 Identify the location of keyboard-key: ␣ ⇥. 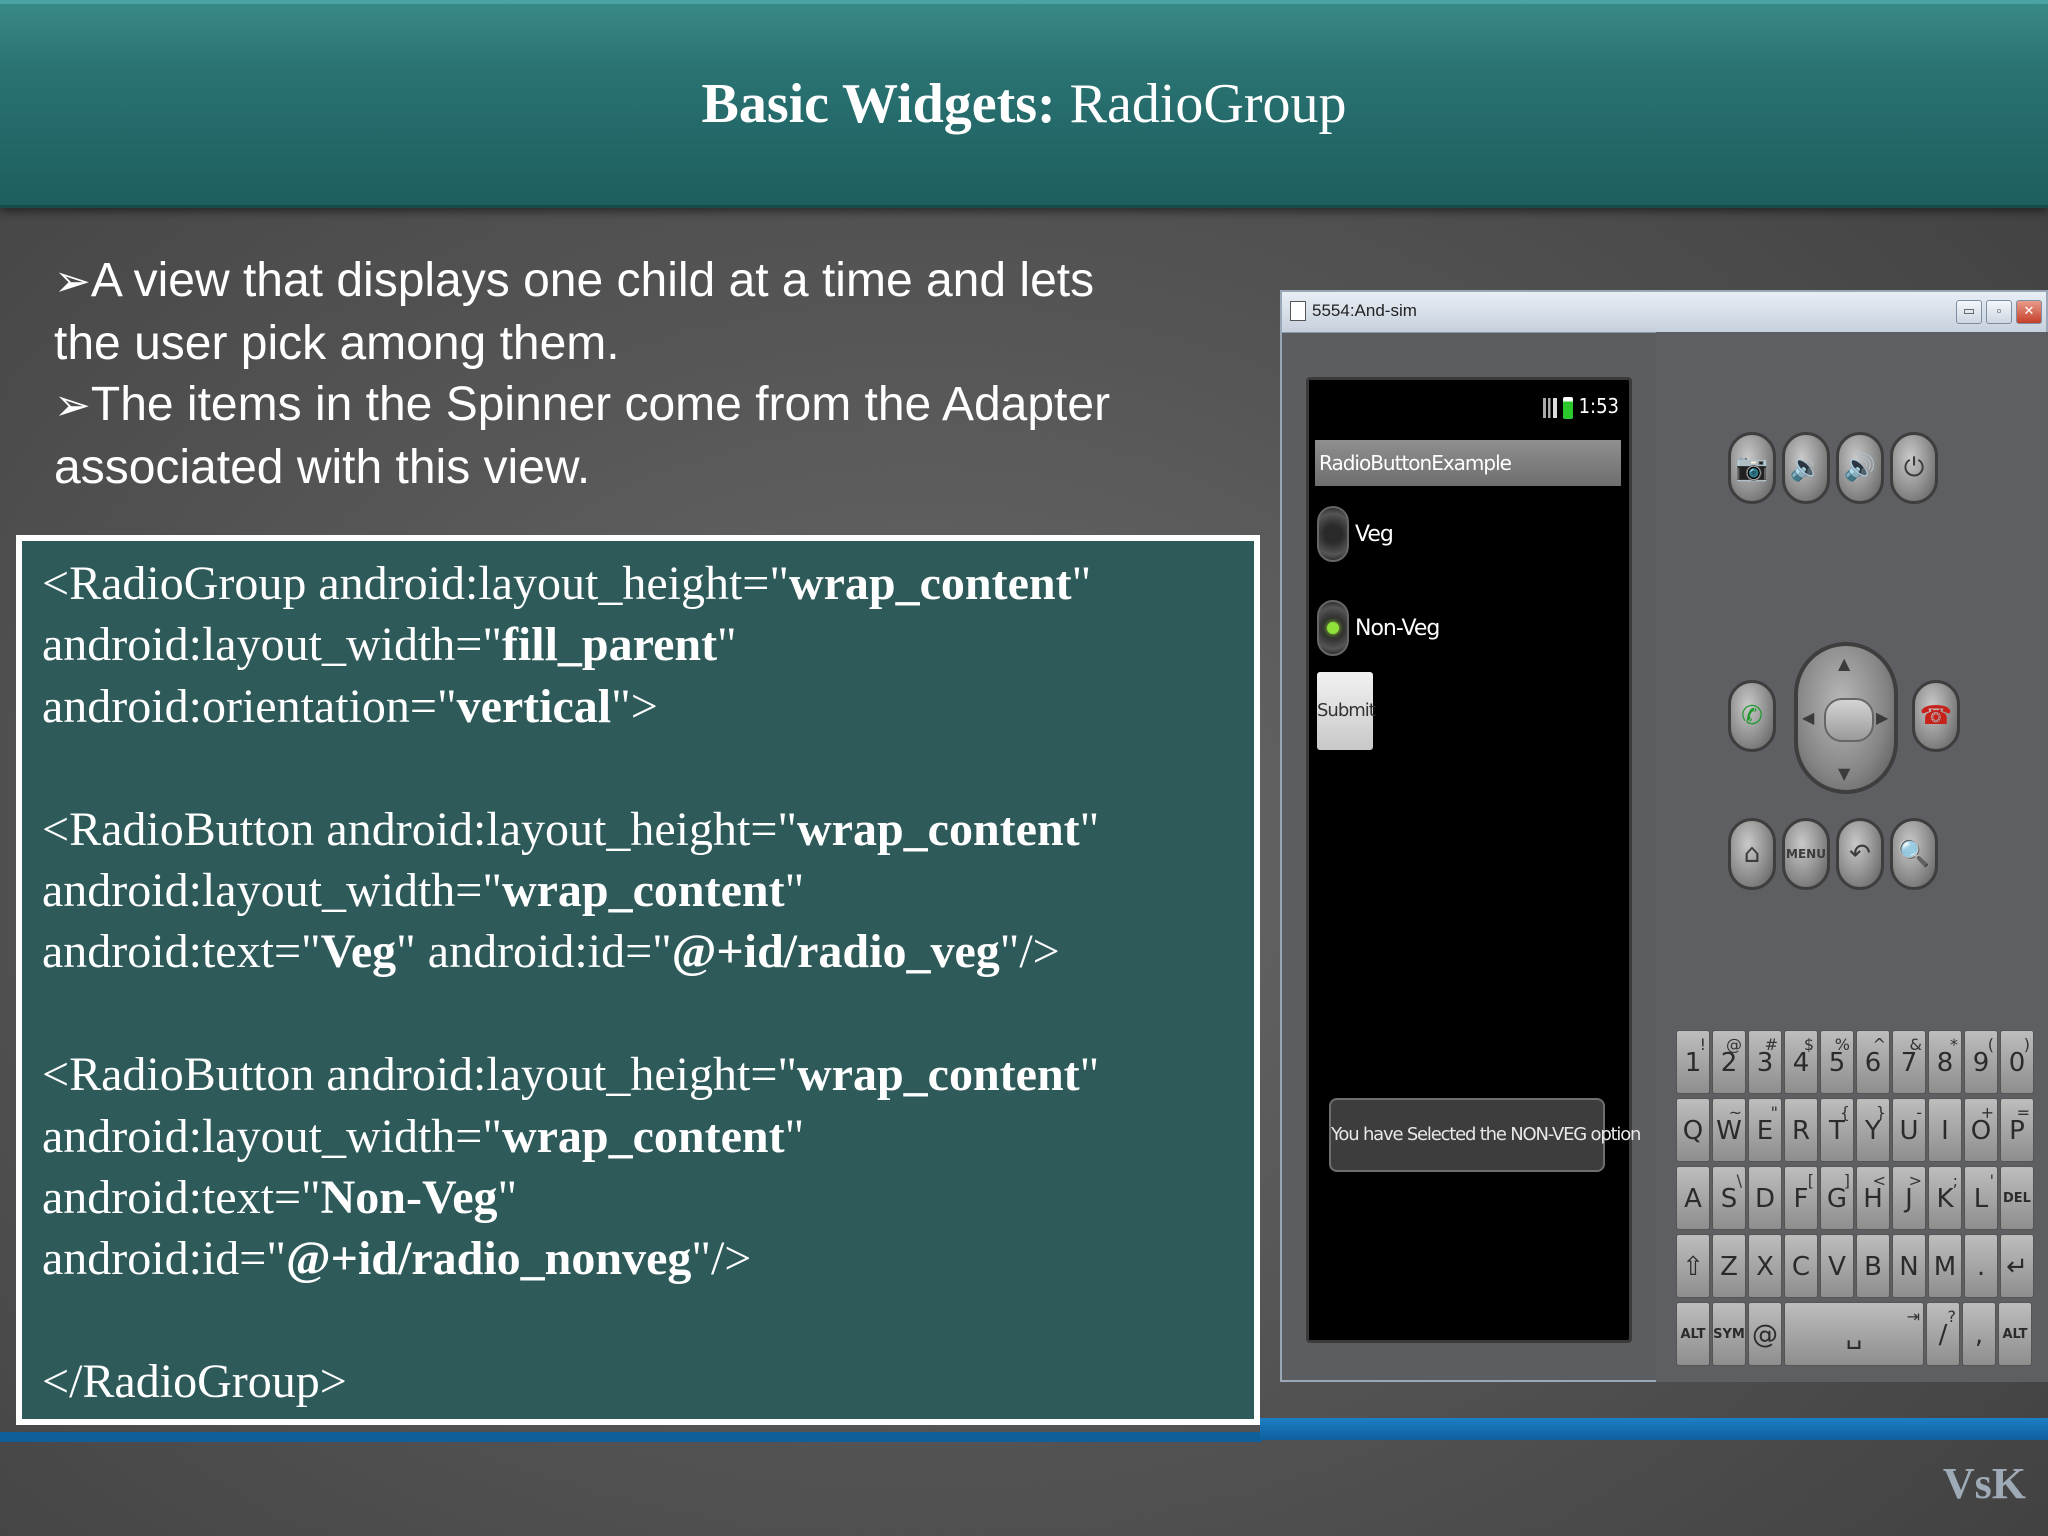
(1854, 1334).